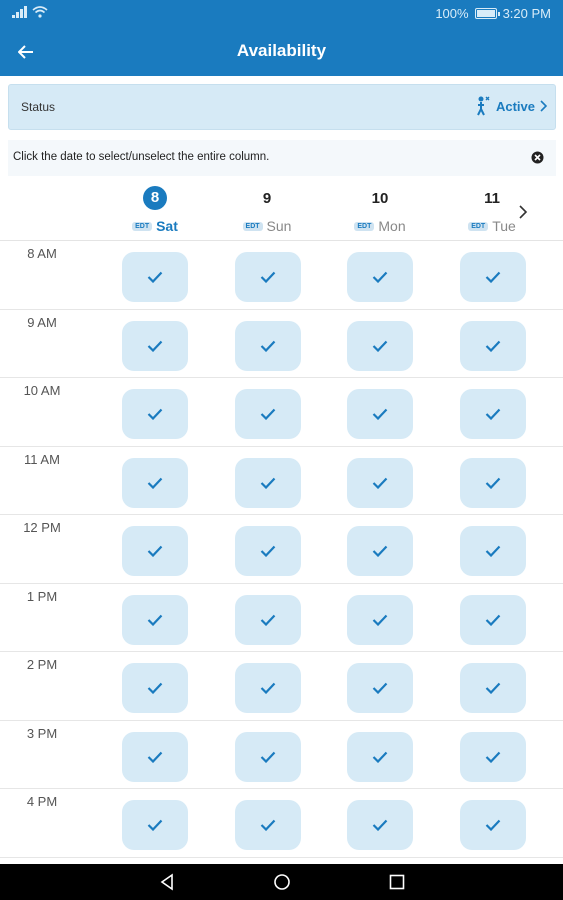  Describe the element at coordinates (487, 13) in the screenshot. I see `battery-icon` at that location.